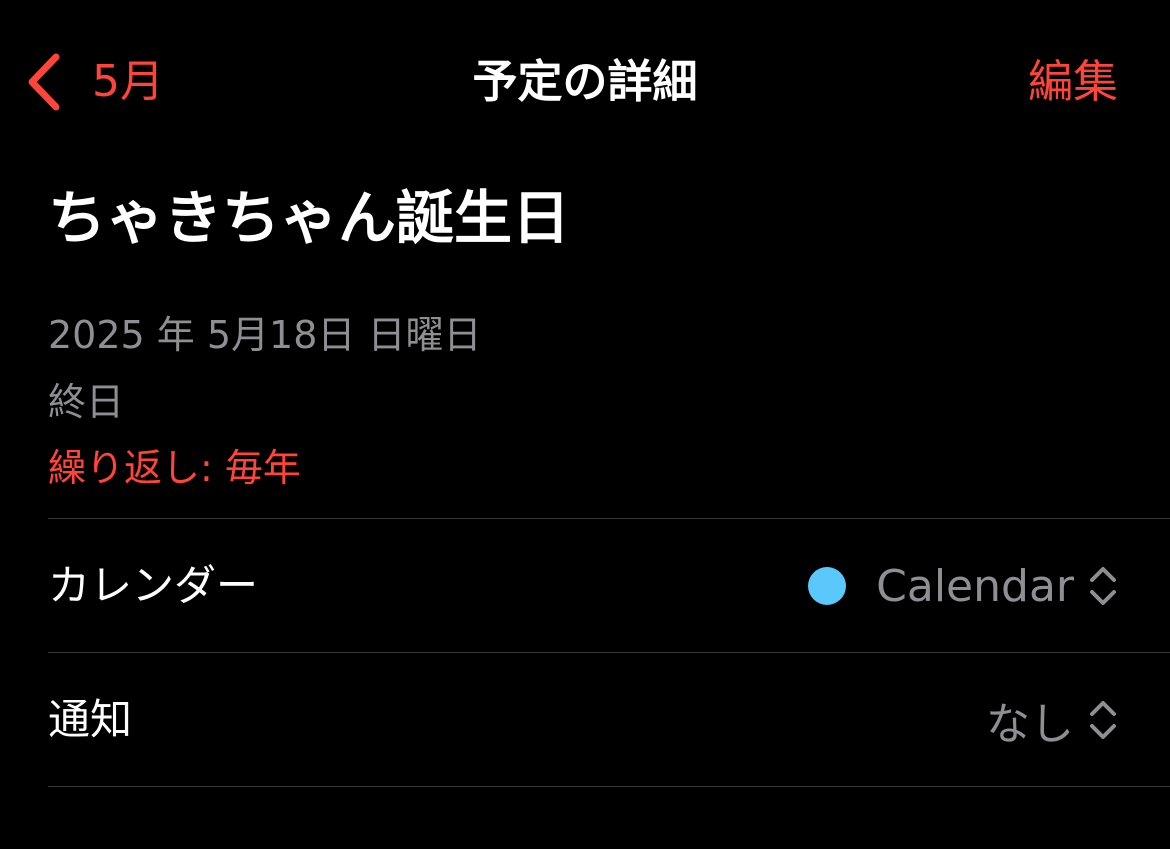 Image resolution: width=1170 pixels, height=849 pixels. I want to click on alert-row: 通知 なし, so click(609, 720).